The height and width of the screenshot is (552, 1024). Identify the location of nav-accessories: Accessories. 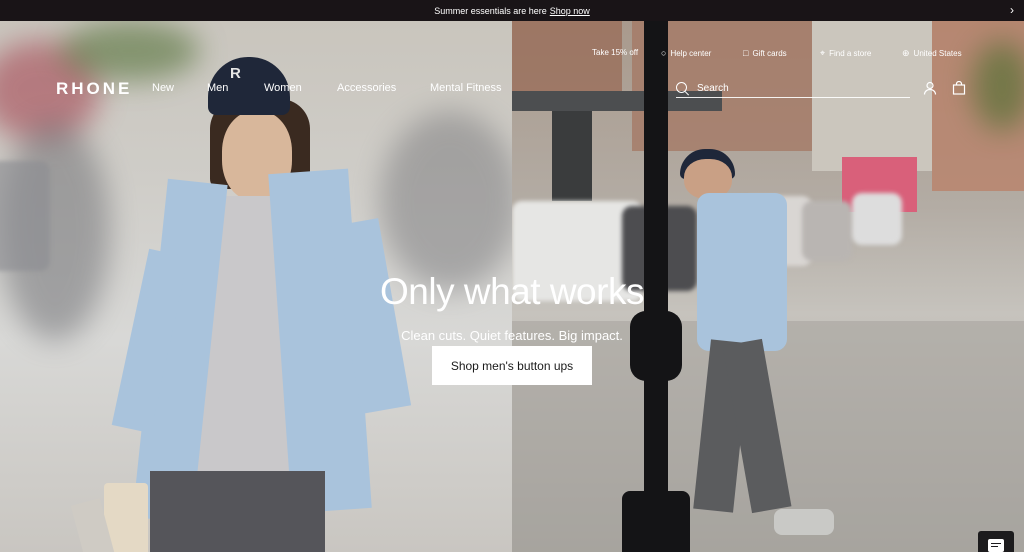
(366, 88).